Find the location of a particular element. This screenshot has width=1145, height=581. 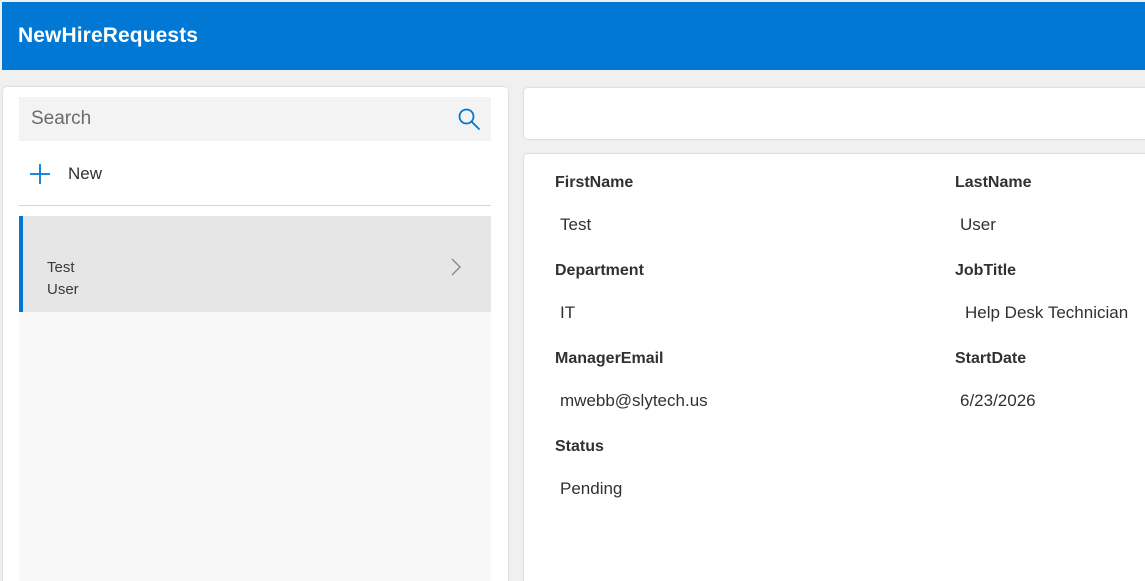

search-box is located at coordinates (255, 119).